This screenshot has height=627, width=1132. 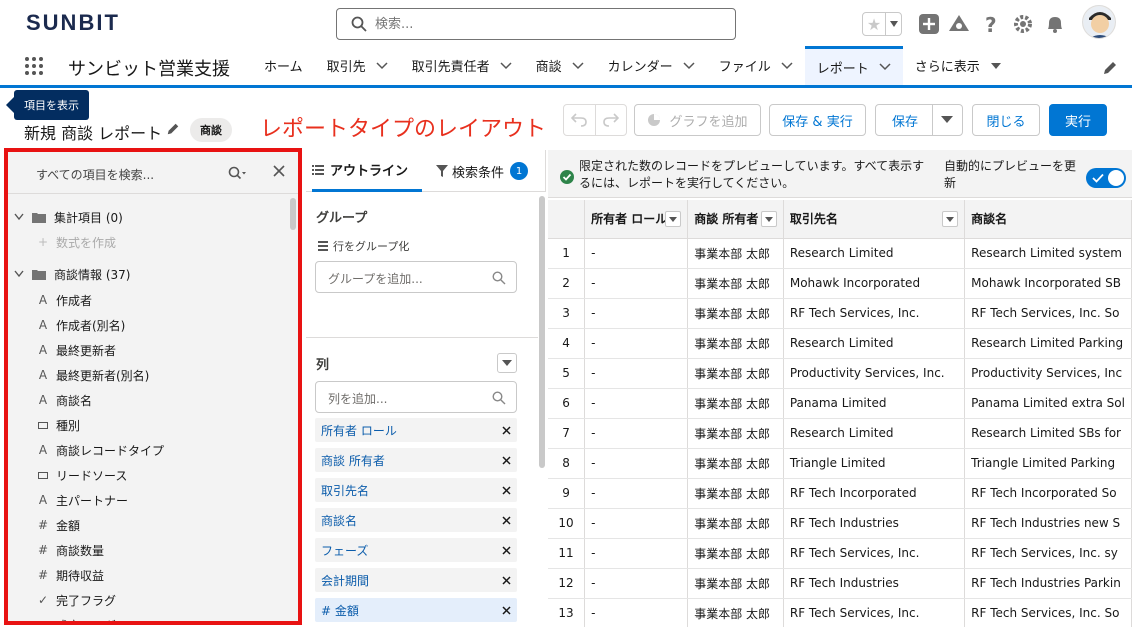 I want to click on trailhead-icon, so click(x=959, y=24).